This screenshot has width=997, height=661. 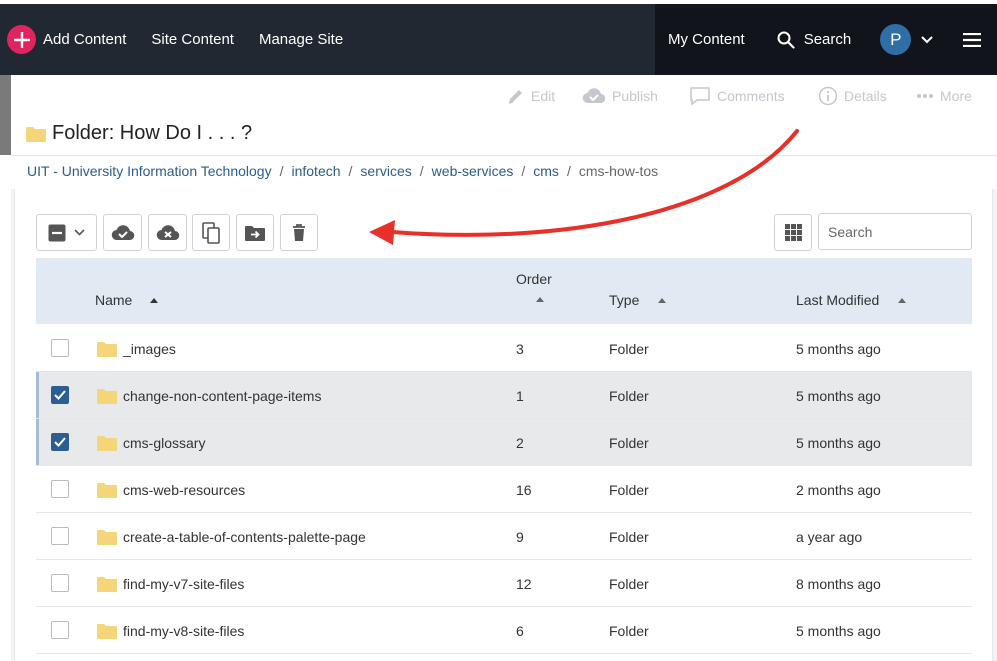 What do you see at coordinates (520, 536) in the screenshot?
I see `row-order: 9` at bounding box center [520, 536].